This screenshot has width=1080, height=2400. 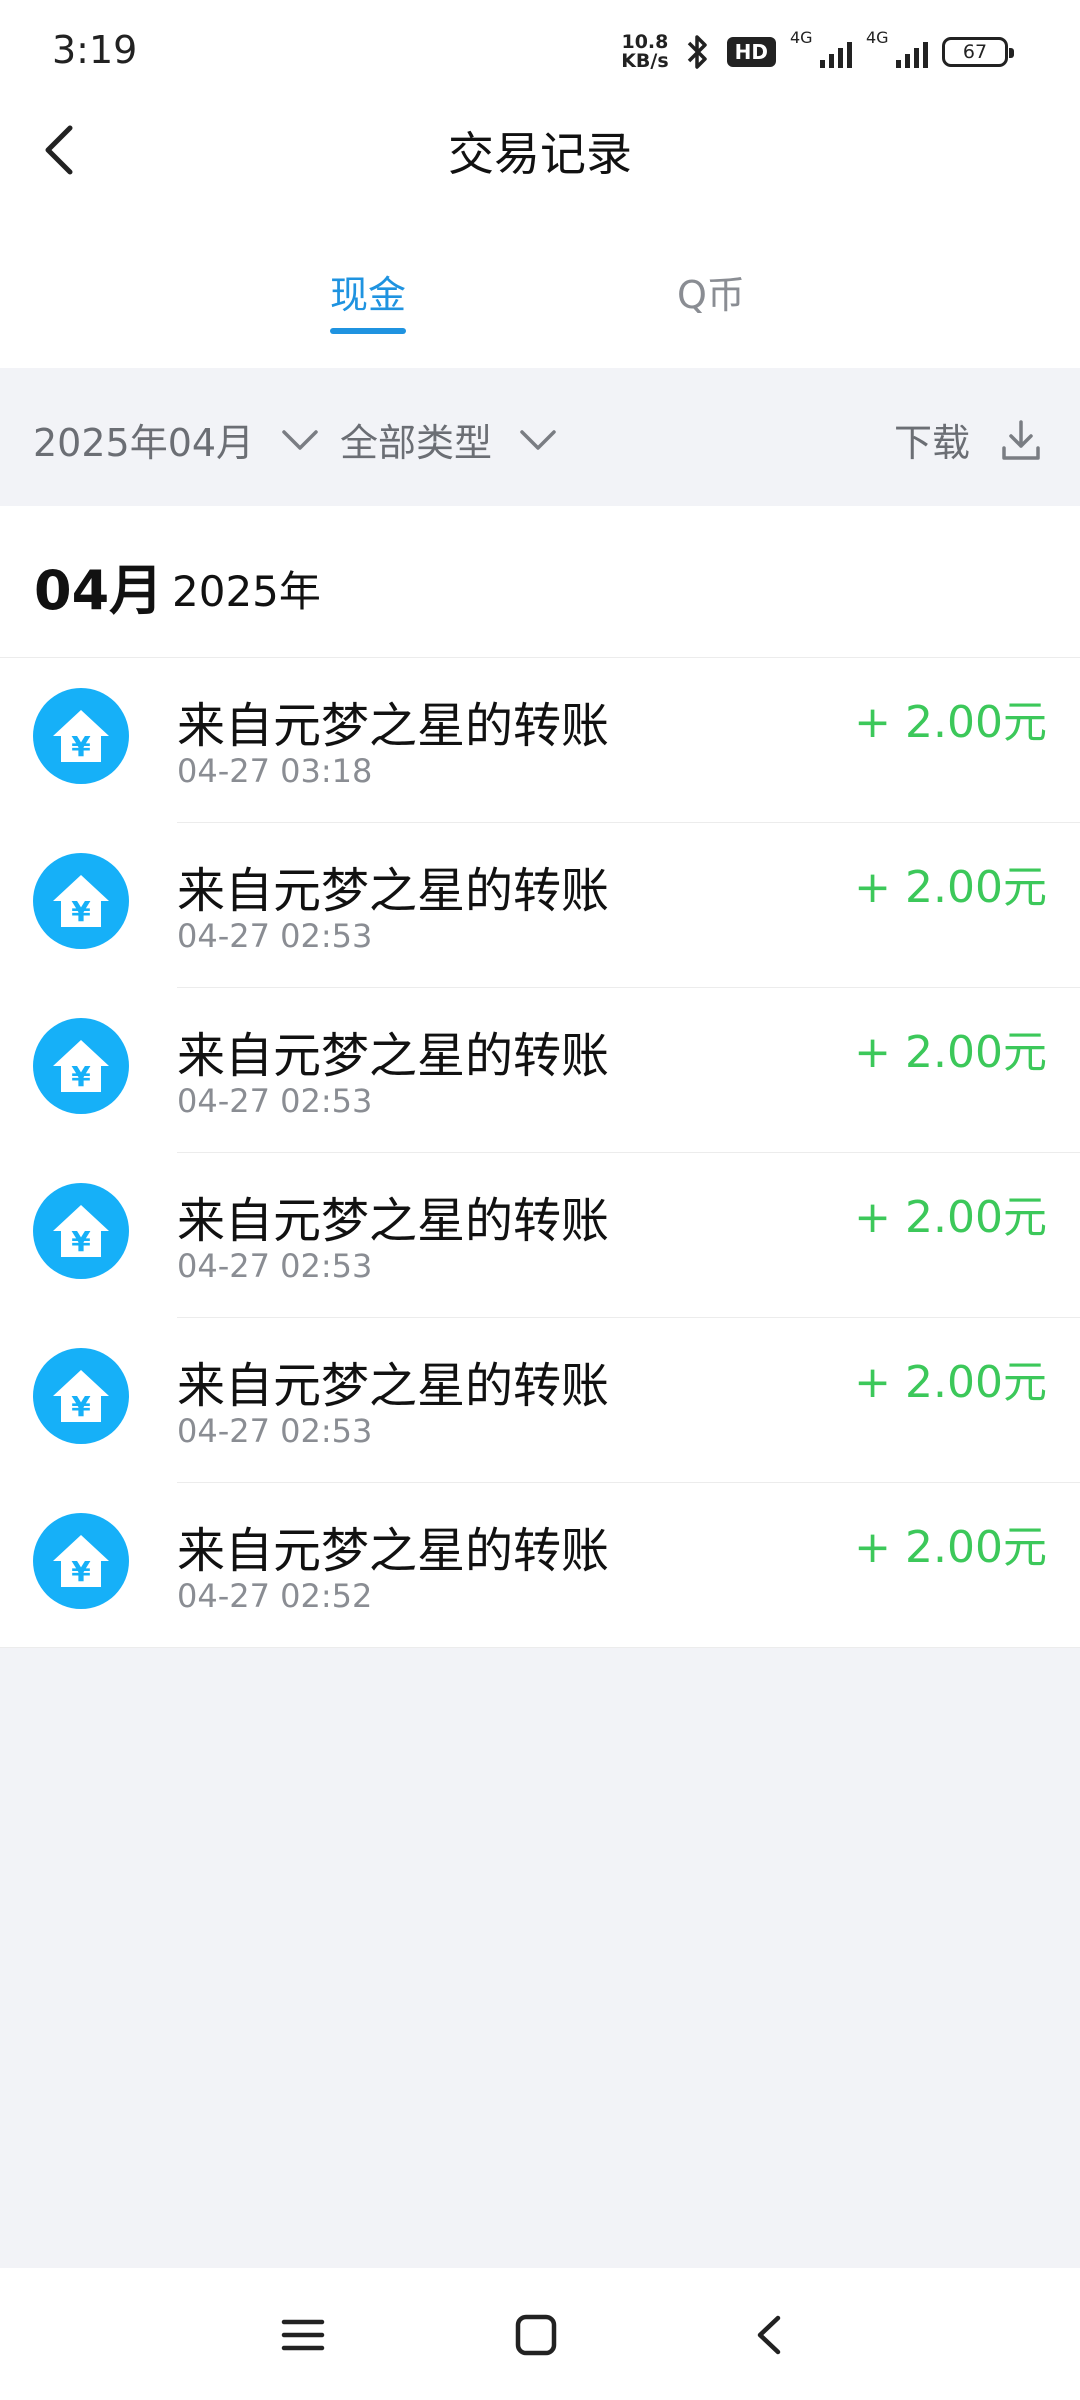 I want to click on hd-label: HD, so click(x=751, y=52).